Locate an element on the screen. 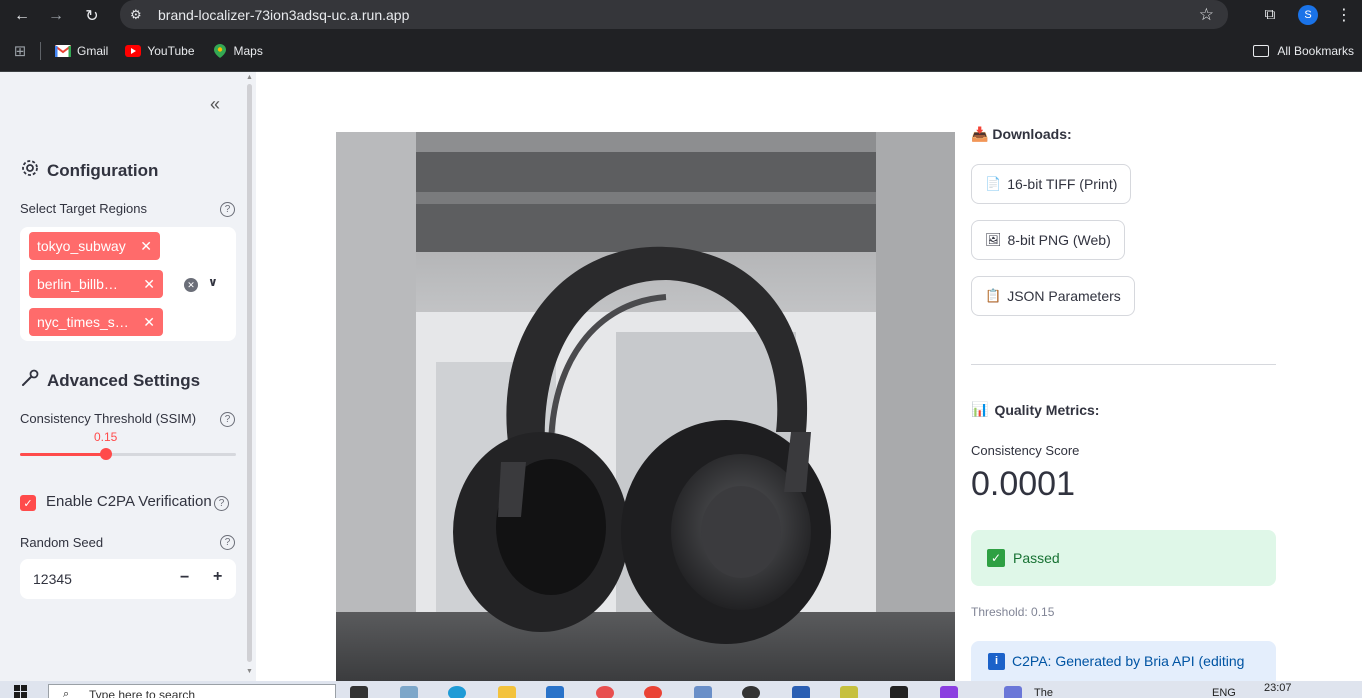  site-info-icon: ⚙ is located at coordinates (140, 15).